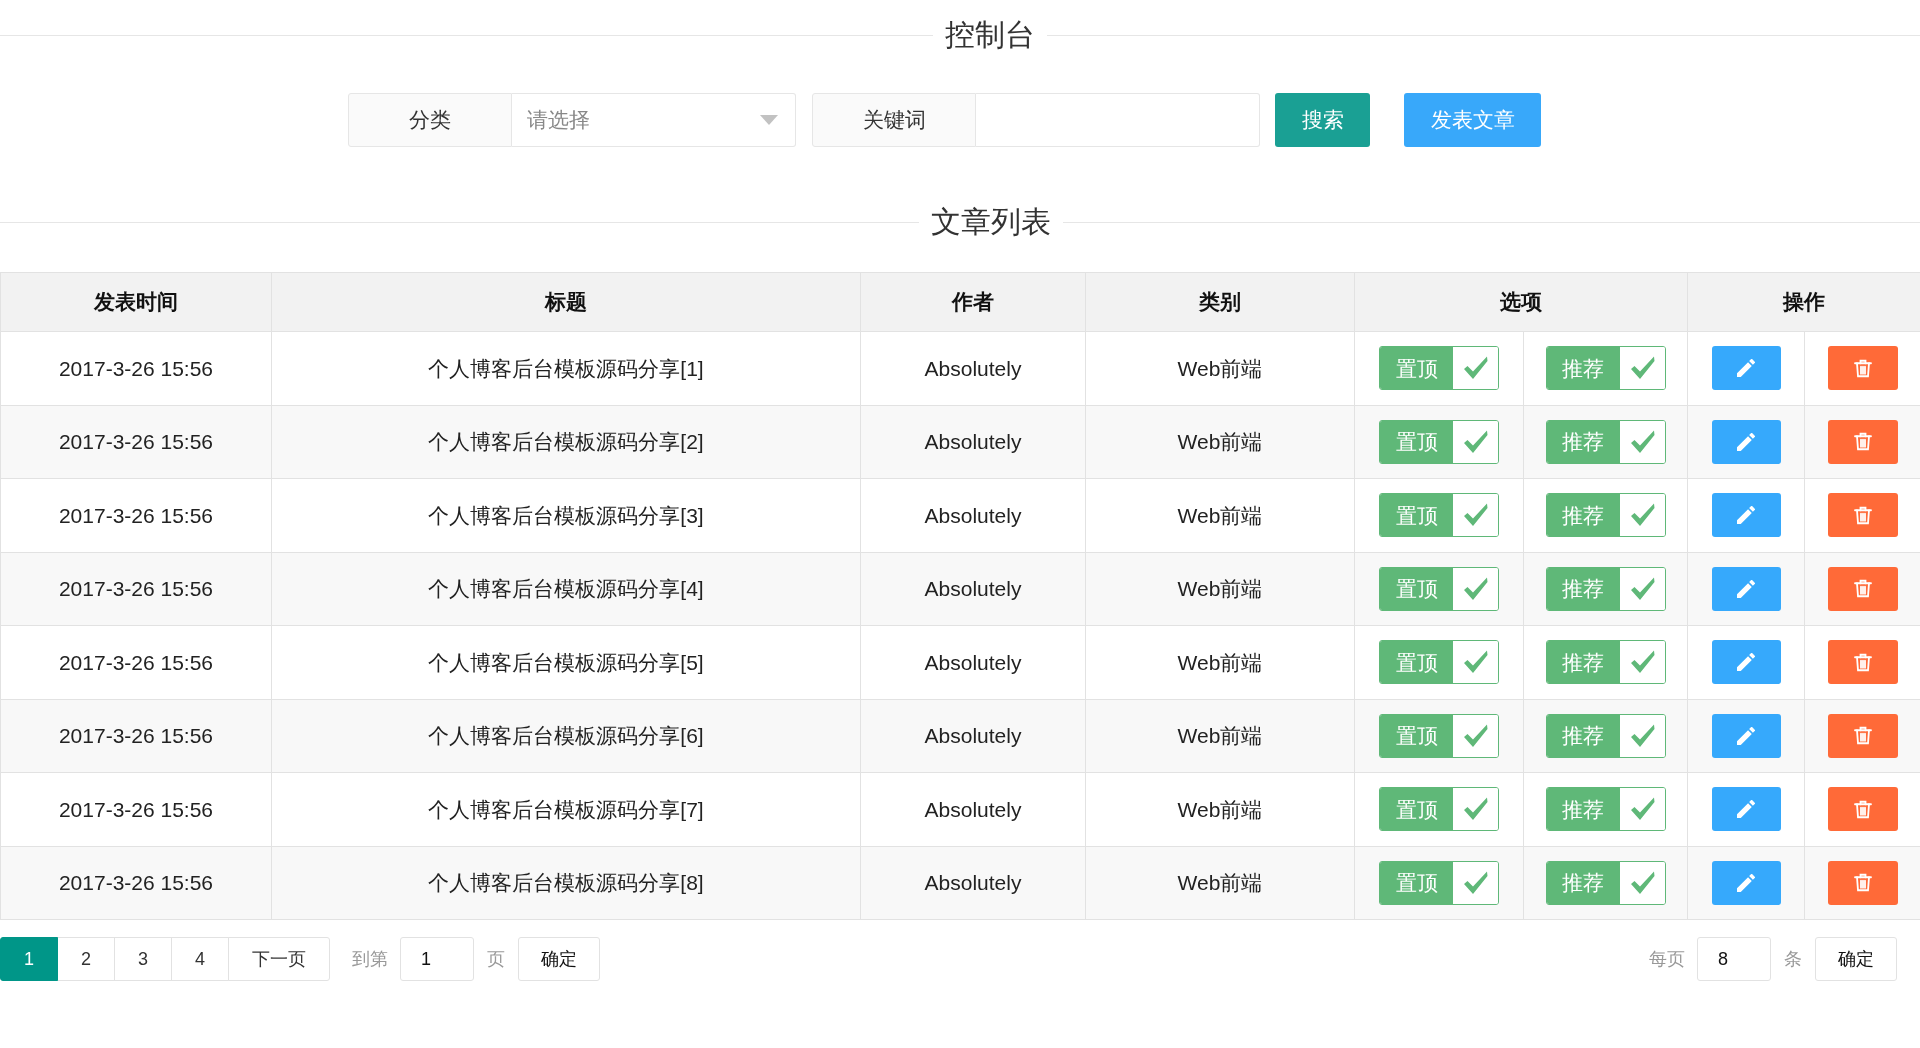 This screenshot has width=1920, height=1048. I want to click on table-cell: 个人博客后台模板源码分享[7], so click(566, 809).